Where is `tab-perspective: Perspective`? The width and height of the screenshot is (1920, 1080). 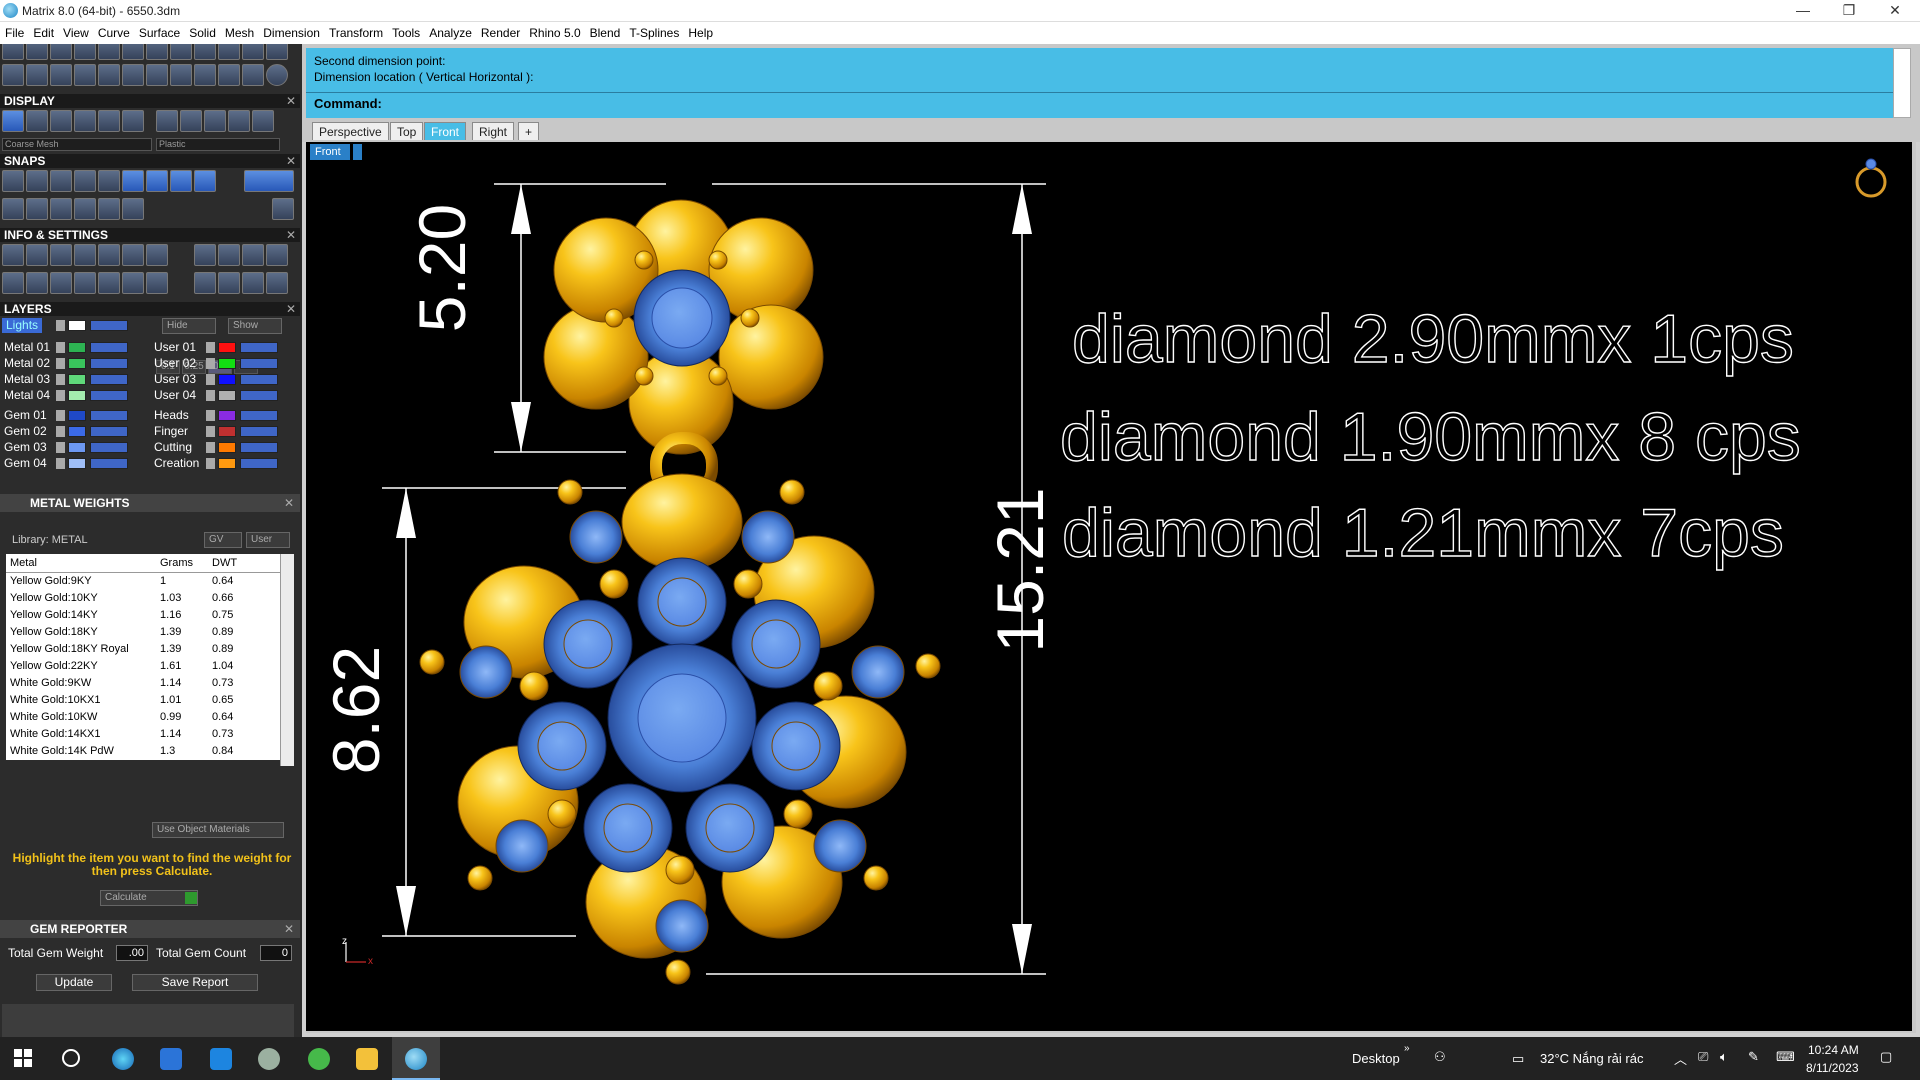 tab-perspective: Perspective is located at coordinates (350, 131).